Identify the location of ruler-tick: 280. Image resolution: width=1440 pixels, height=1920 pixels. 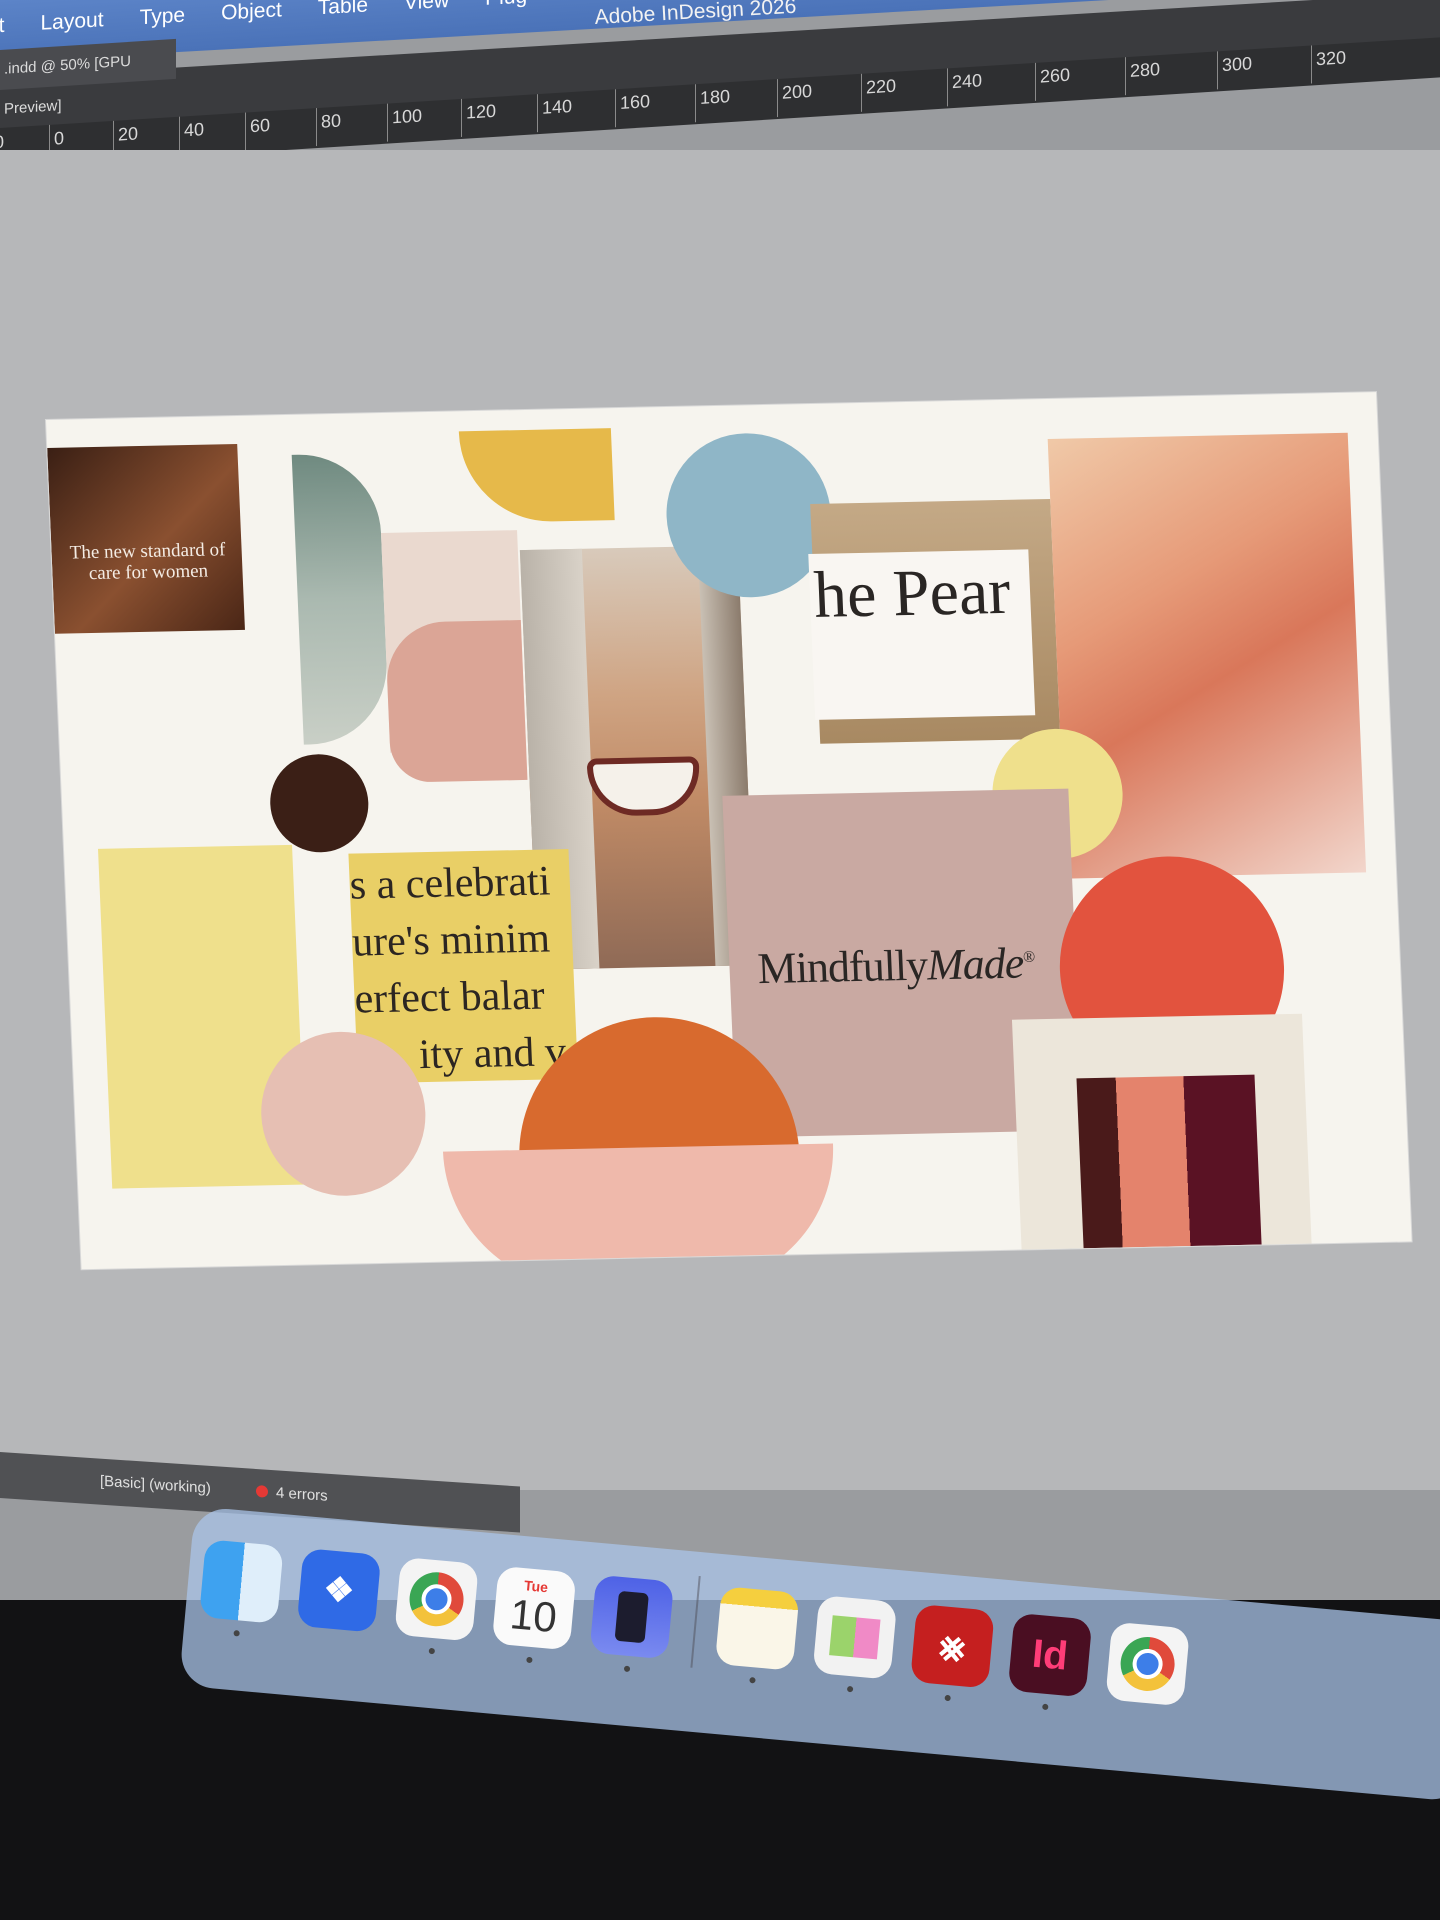
(1145, 70).